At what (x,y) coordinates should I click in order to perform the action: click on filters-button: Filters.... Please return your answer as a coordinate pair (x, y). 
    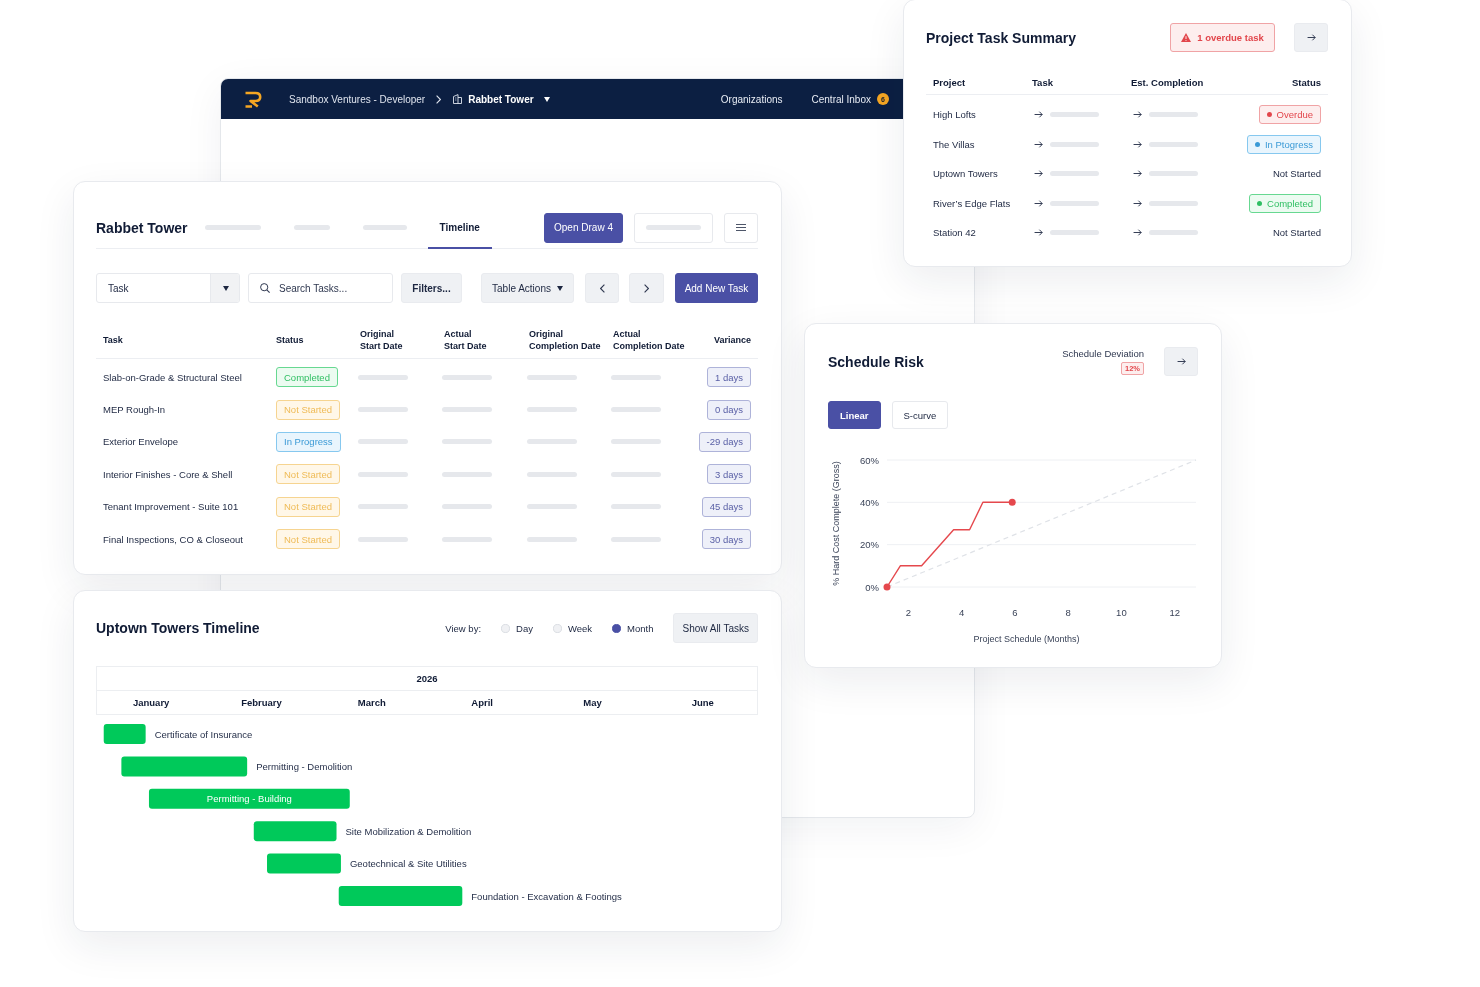
    Looking at the image, I should click on (431, 288).